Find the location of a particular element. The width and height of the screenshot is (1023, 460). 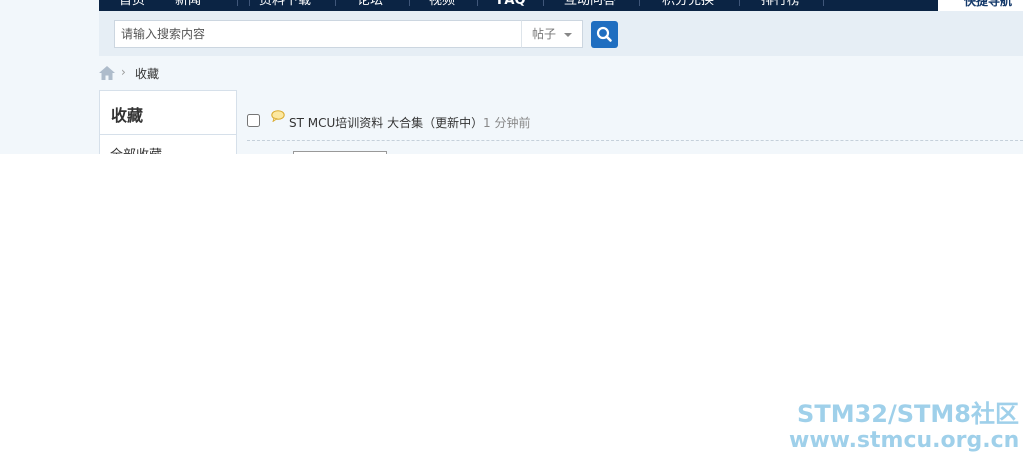

watermark-site-name: STM32/STM8社区 is located at coordinates (908, 414).